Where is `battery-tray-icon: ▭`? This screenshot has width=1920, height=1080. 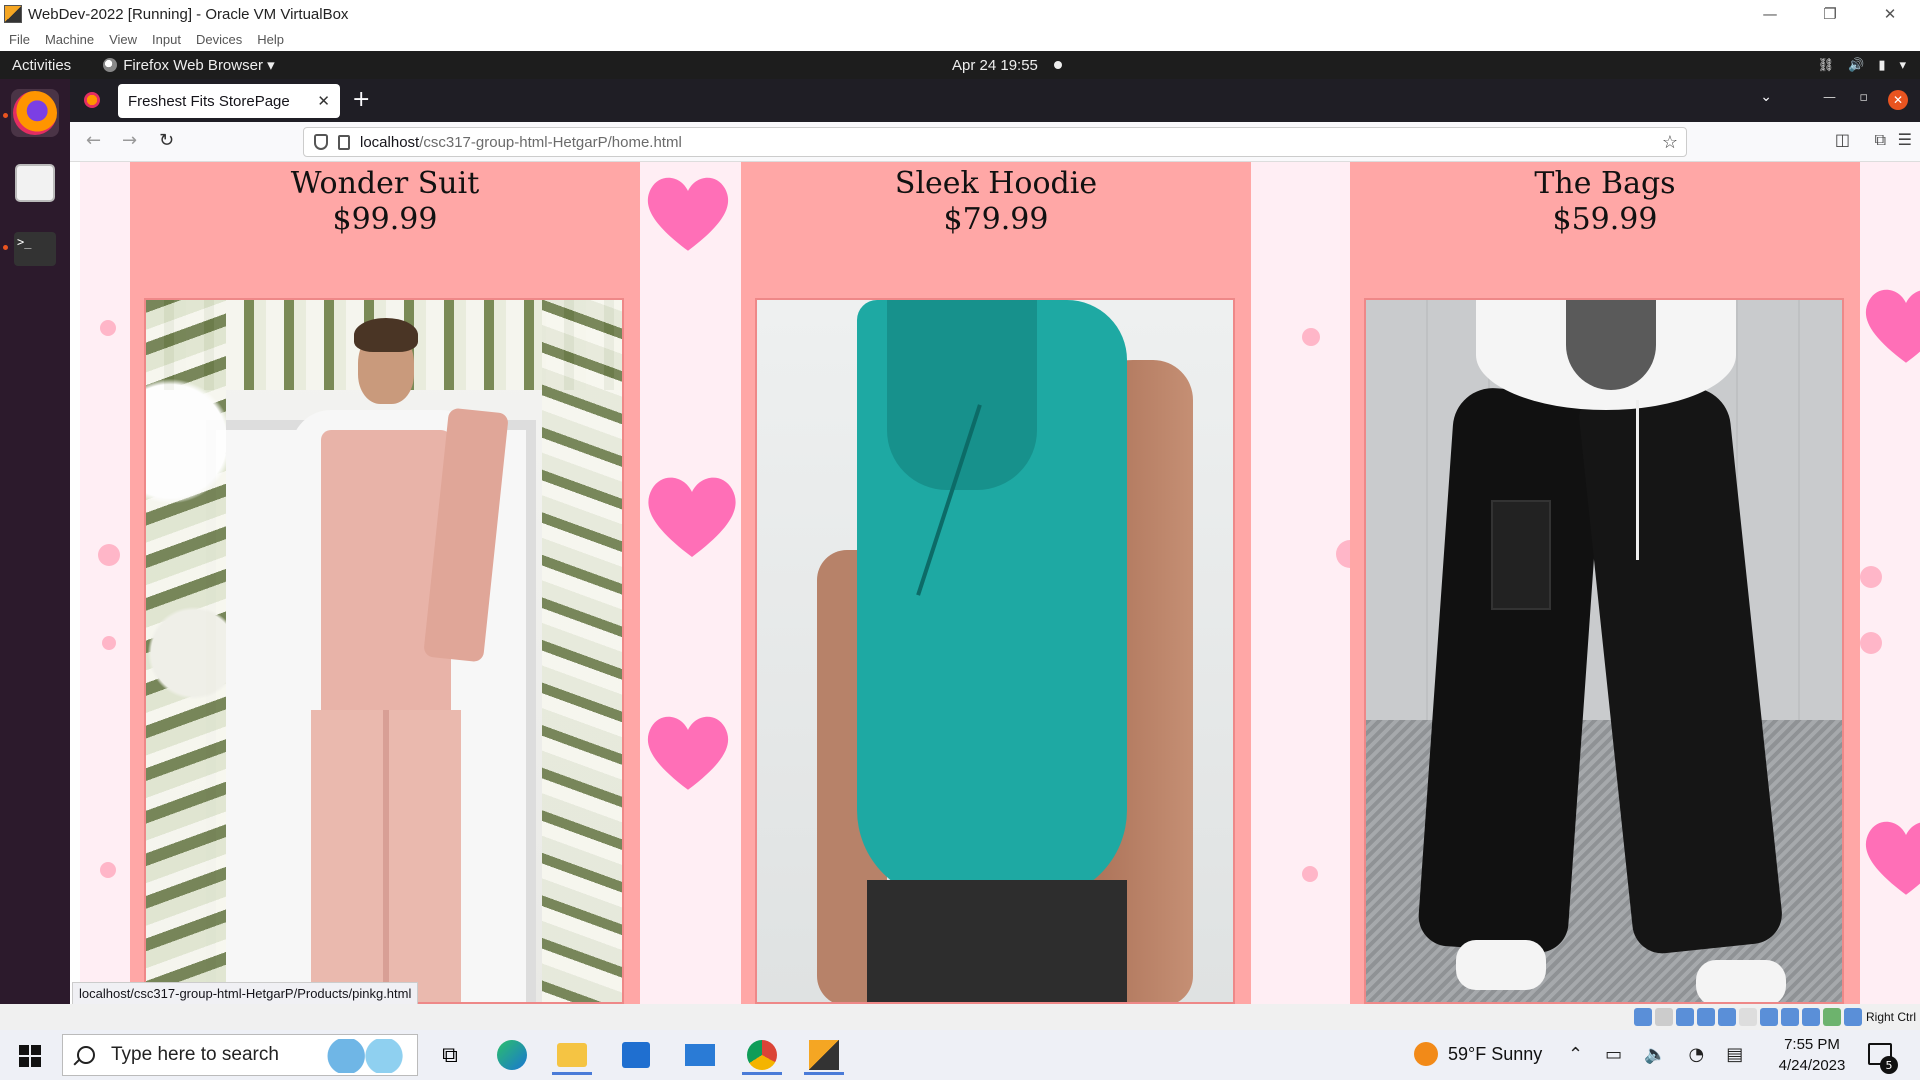
battery-tray-icon: ▭ is located at coordinates (1613, 1054).